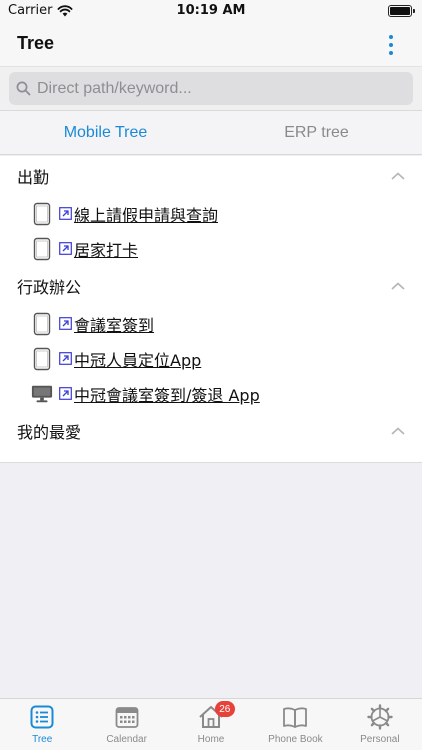 This screenshot has width=422, height=750. Describe the element at coordinates (211, 739) in the screenshot. I see `tab-label: Home` at that location.